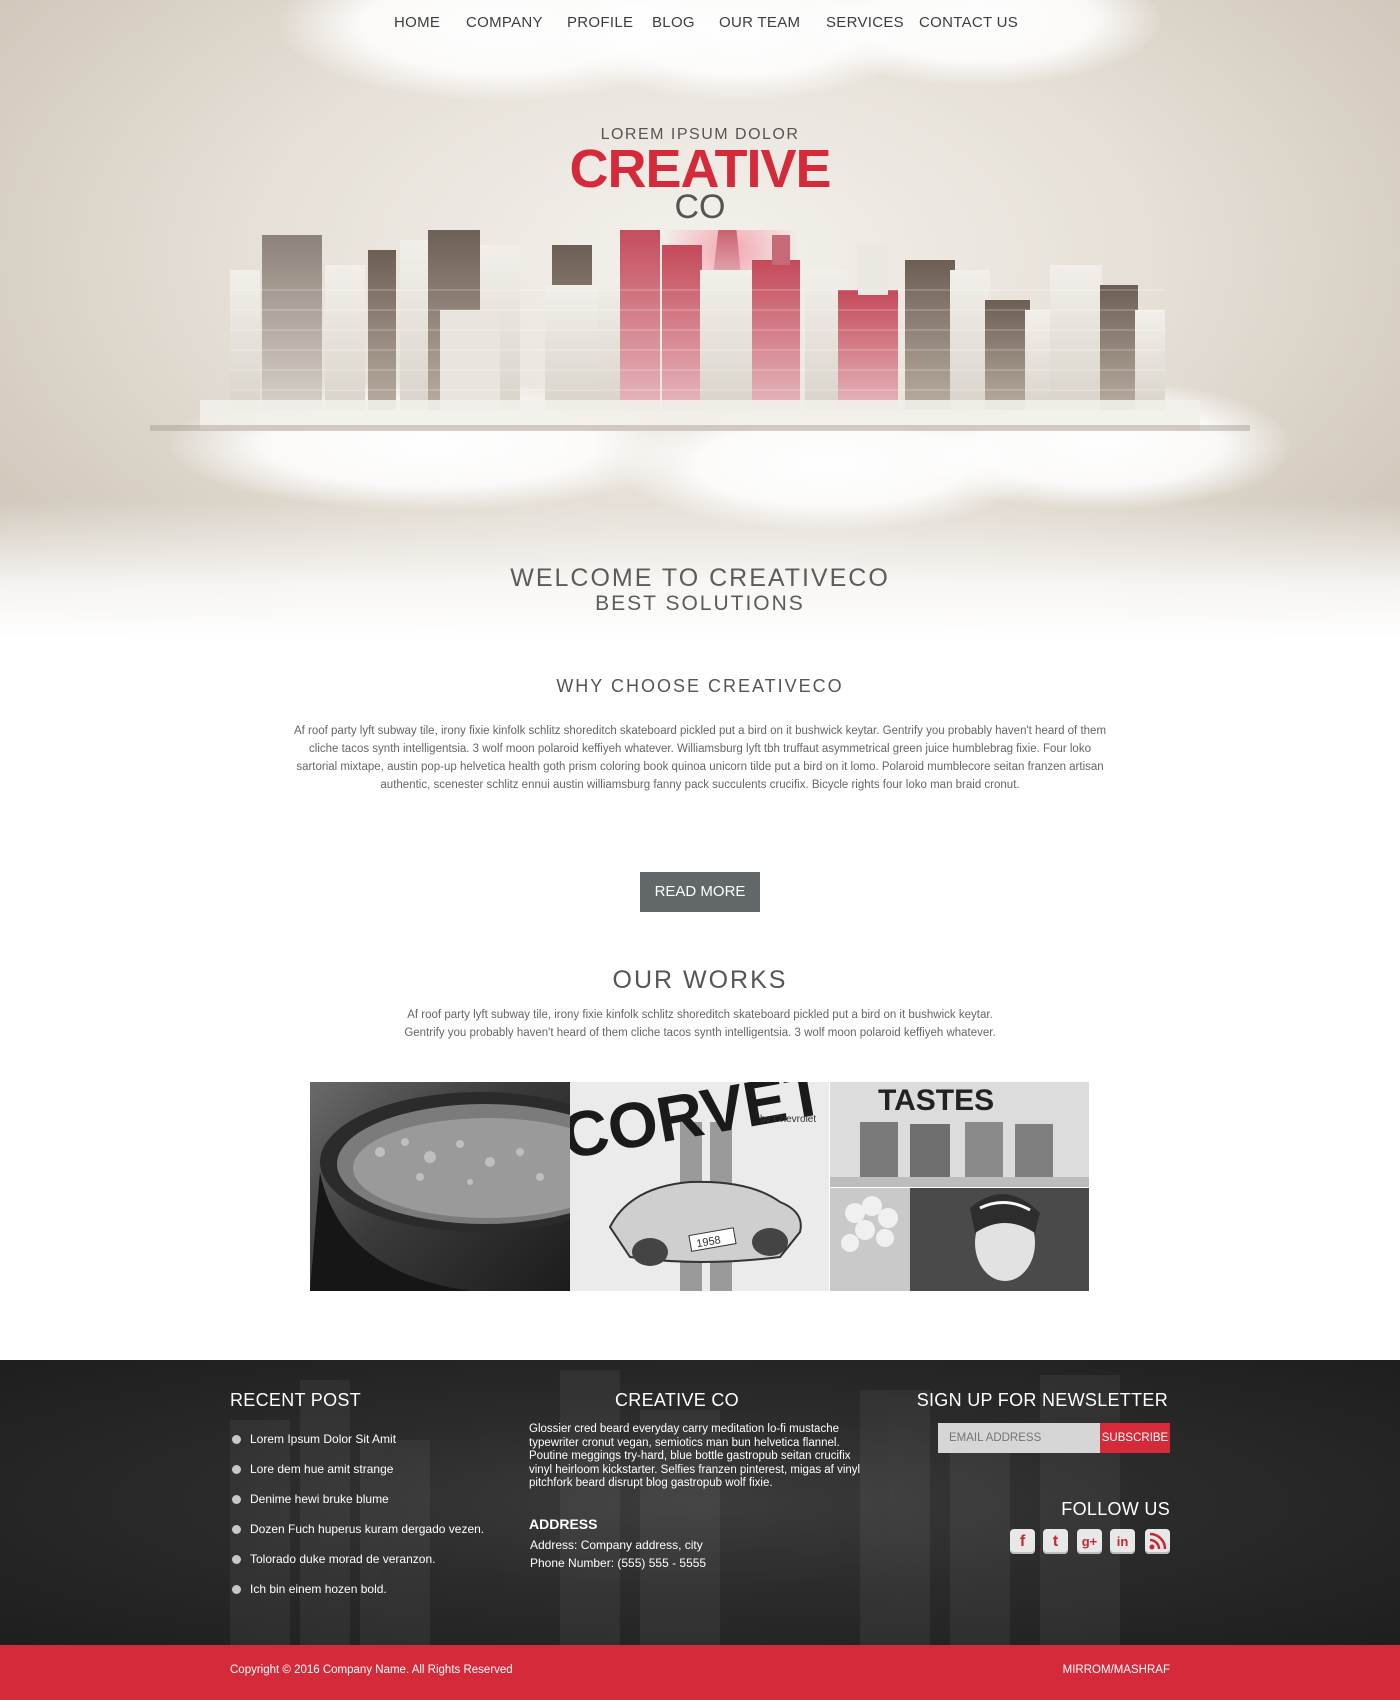 This screenshot has height=1700, width=1400. What do you see at coordinates (700, 207) in the screenshot?
I see `logo-sub-text: CO` at bounding box center [700, 207].